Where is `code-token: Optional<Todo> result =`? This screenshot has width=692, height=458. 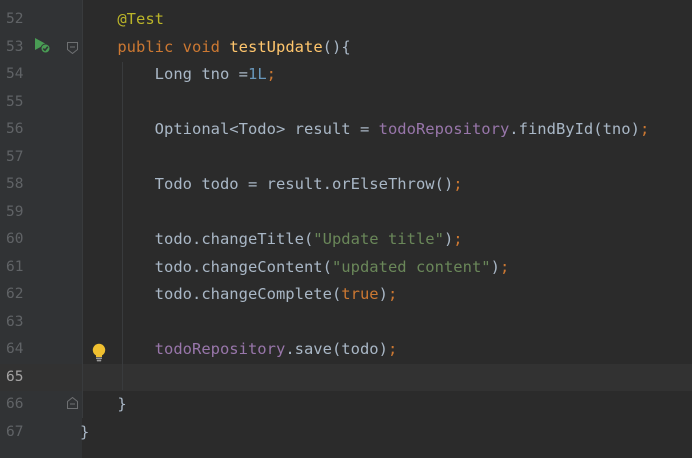 code-token: Optional<Todo> result = is located at coordinates (229, 129).